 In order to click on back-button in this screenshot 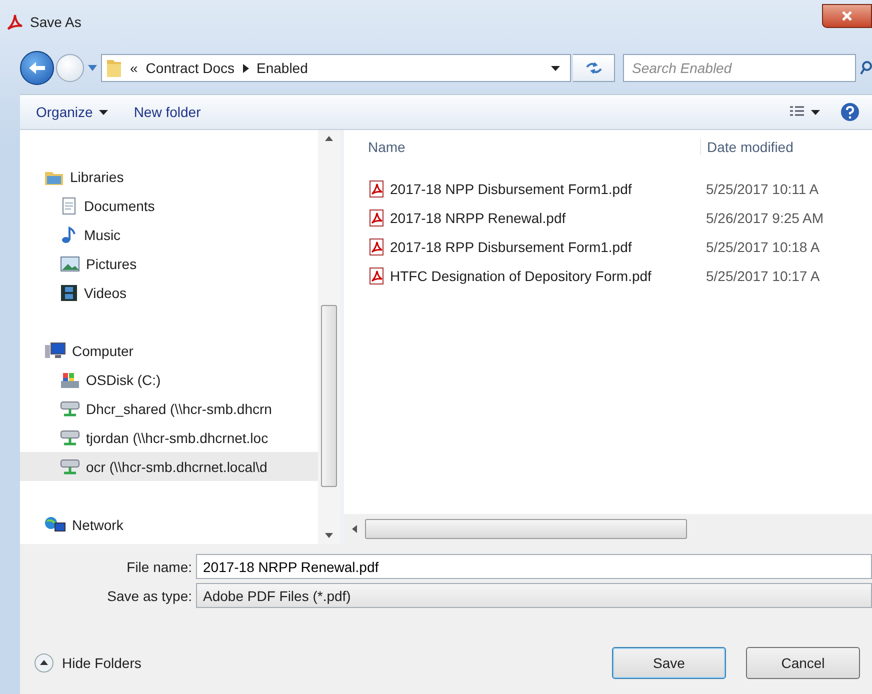, I will do `click(37, 68)`.